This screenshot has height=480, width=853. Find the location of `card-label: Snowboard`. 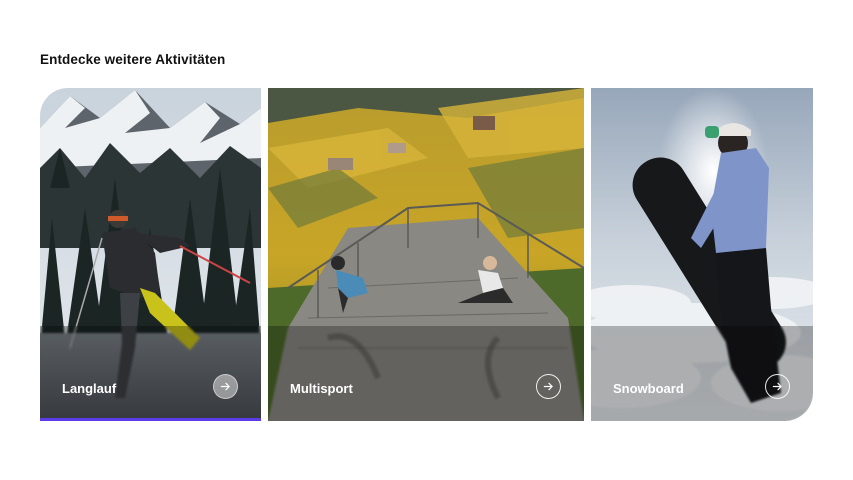

card-label: Snowboard is located at coordinates (648, 388).